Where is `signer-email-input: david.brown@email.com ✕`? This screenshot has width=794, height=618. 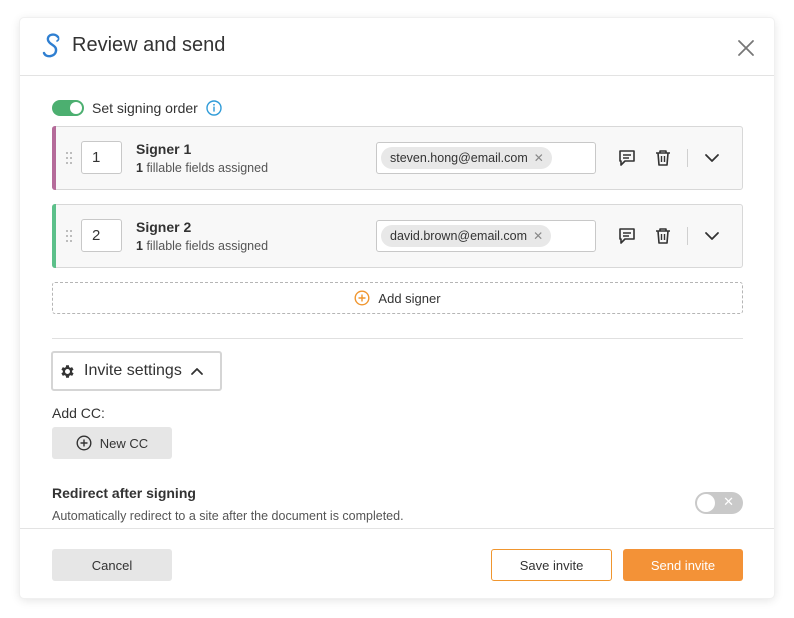
signer-email-input: david.brown@email.com ✕ is located at coordinates (486, 236).